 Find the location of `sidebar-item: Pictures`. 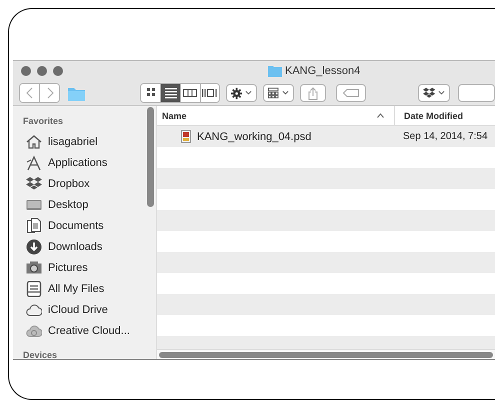

sidebar-item: Pictures is located at coordinates (79, 267).